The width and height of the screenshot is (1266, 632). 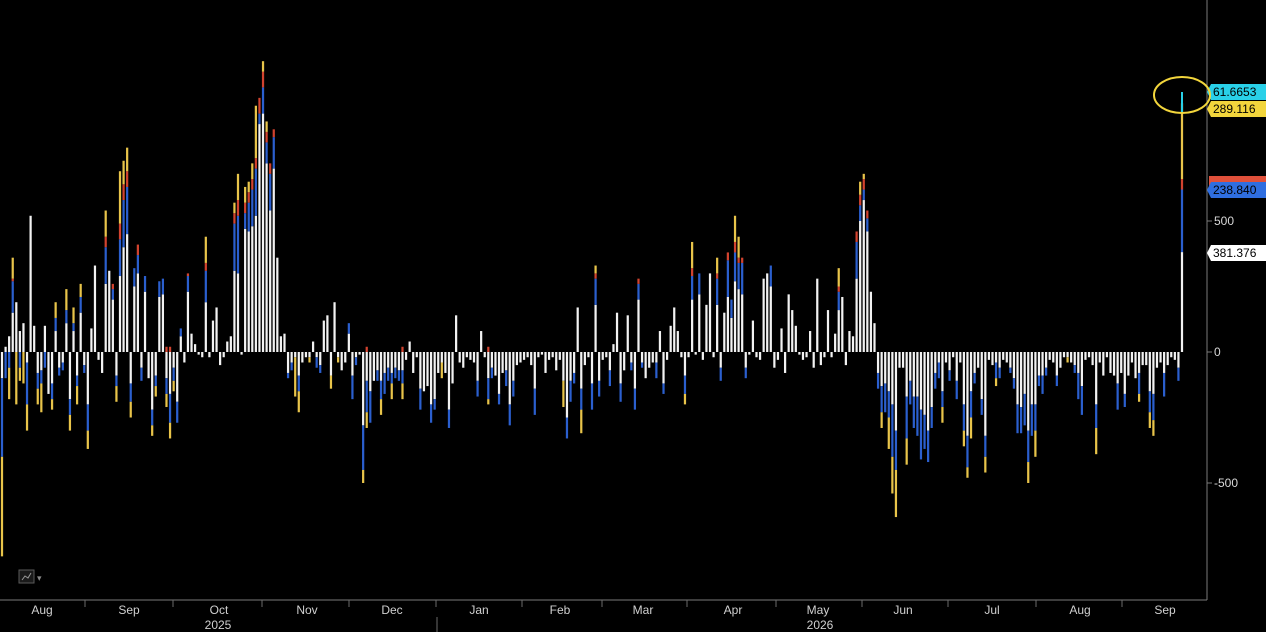 I want to click on x-month-label: Aug, so click(x=41, y=610).